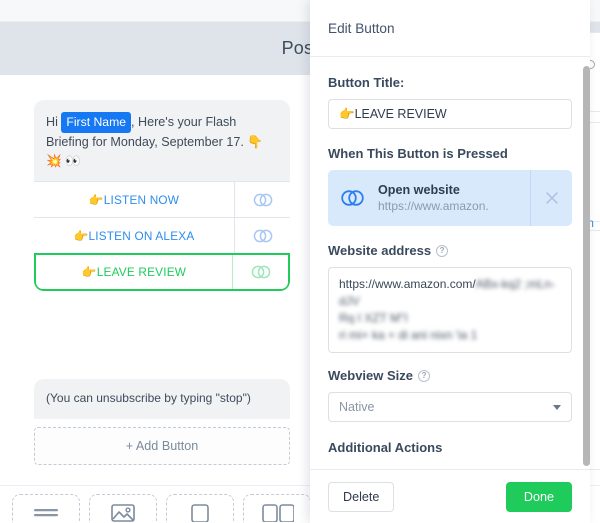  What do you see at coordinates (450, 496) in the screenshot?
I see `panel-footer: Delete Done` at bounding box center [450, 496].